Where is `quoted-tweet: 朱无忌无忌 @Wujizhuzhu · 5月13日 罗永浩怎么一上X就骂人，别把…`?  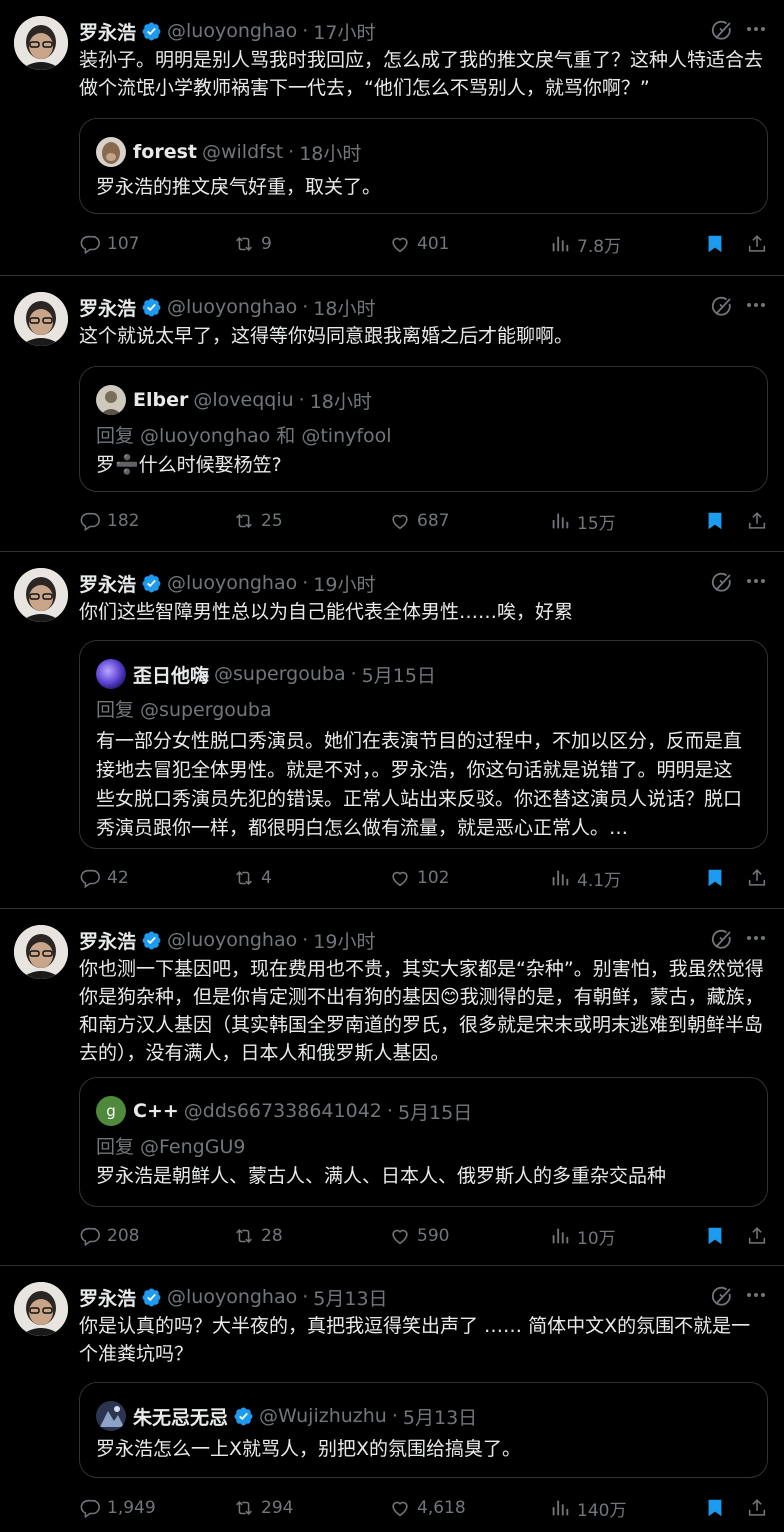
quoted-tweet: 朱无忌无忌 @Wujizhuzhu · 5月13日 罗永浩怎么一上X就骂人，别把… is located at coordinates (423, 1430).